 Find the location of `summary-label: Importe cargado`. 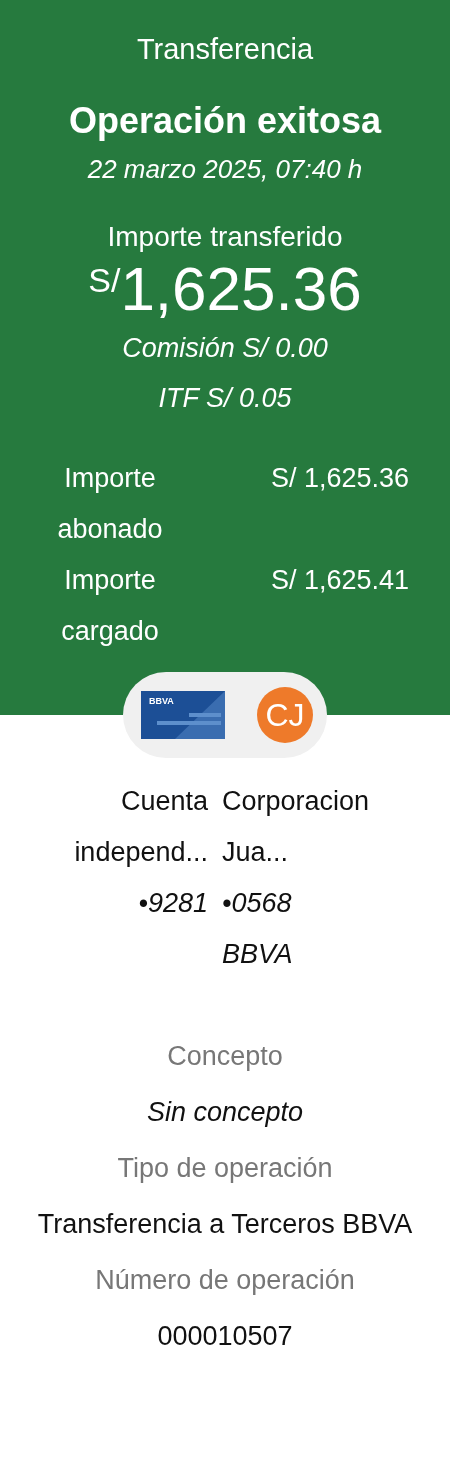

summary-label: Importe cargado is located at coordinates (110, 606).